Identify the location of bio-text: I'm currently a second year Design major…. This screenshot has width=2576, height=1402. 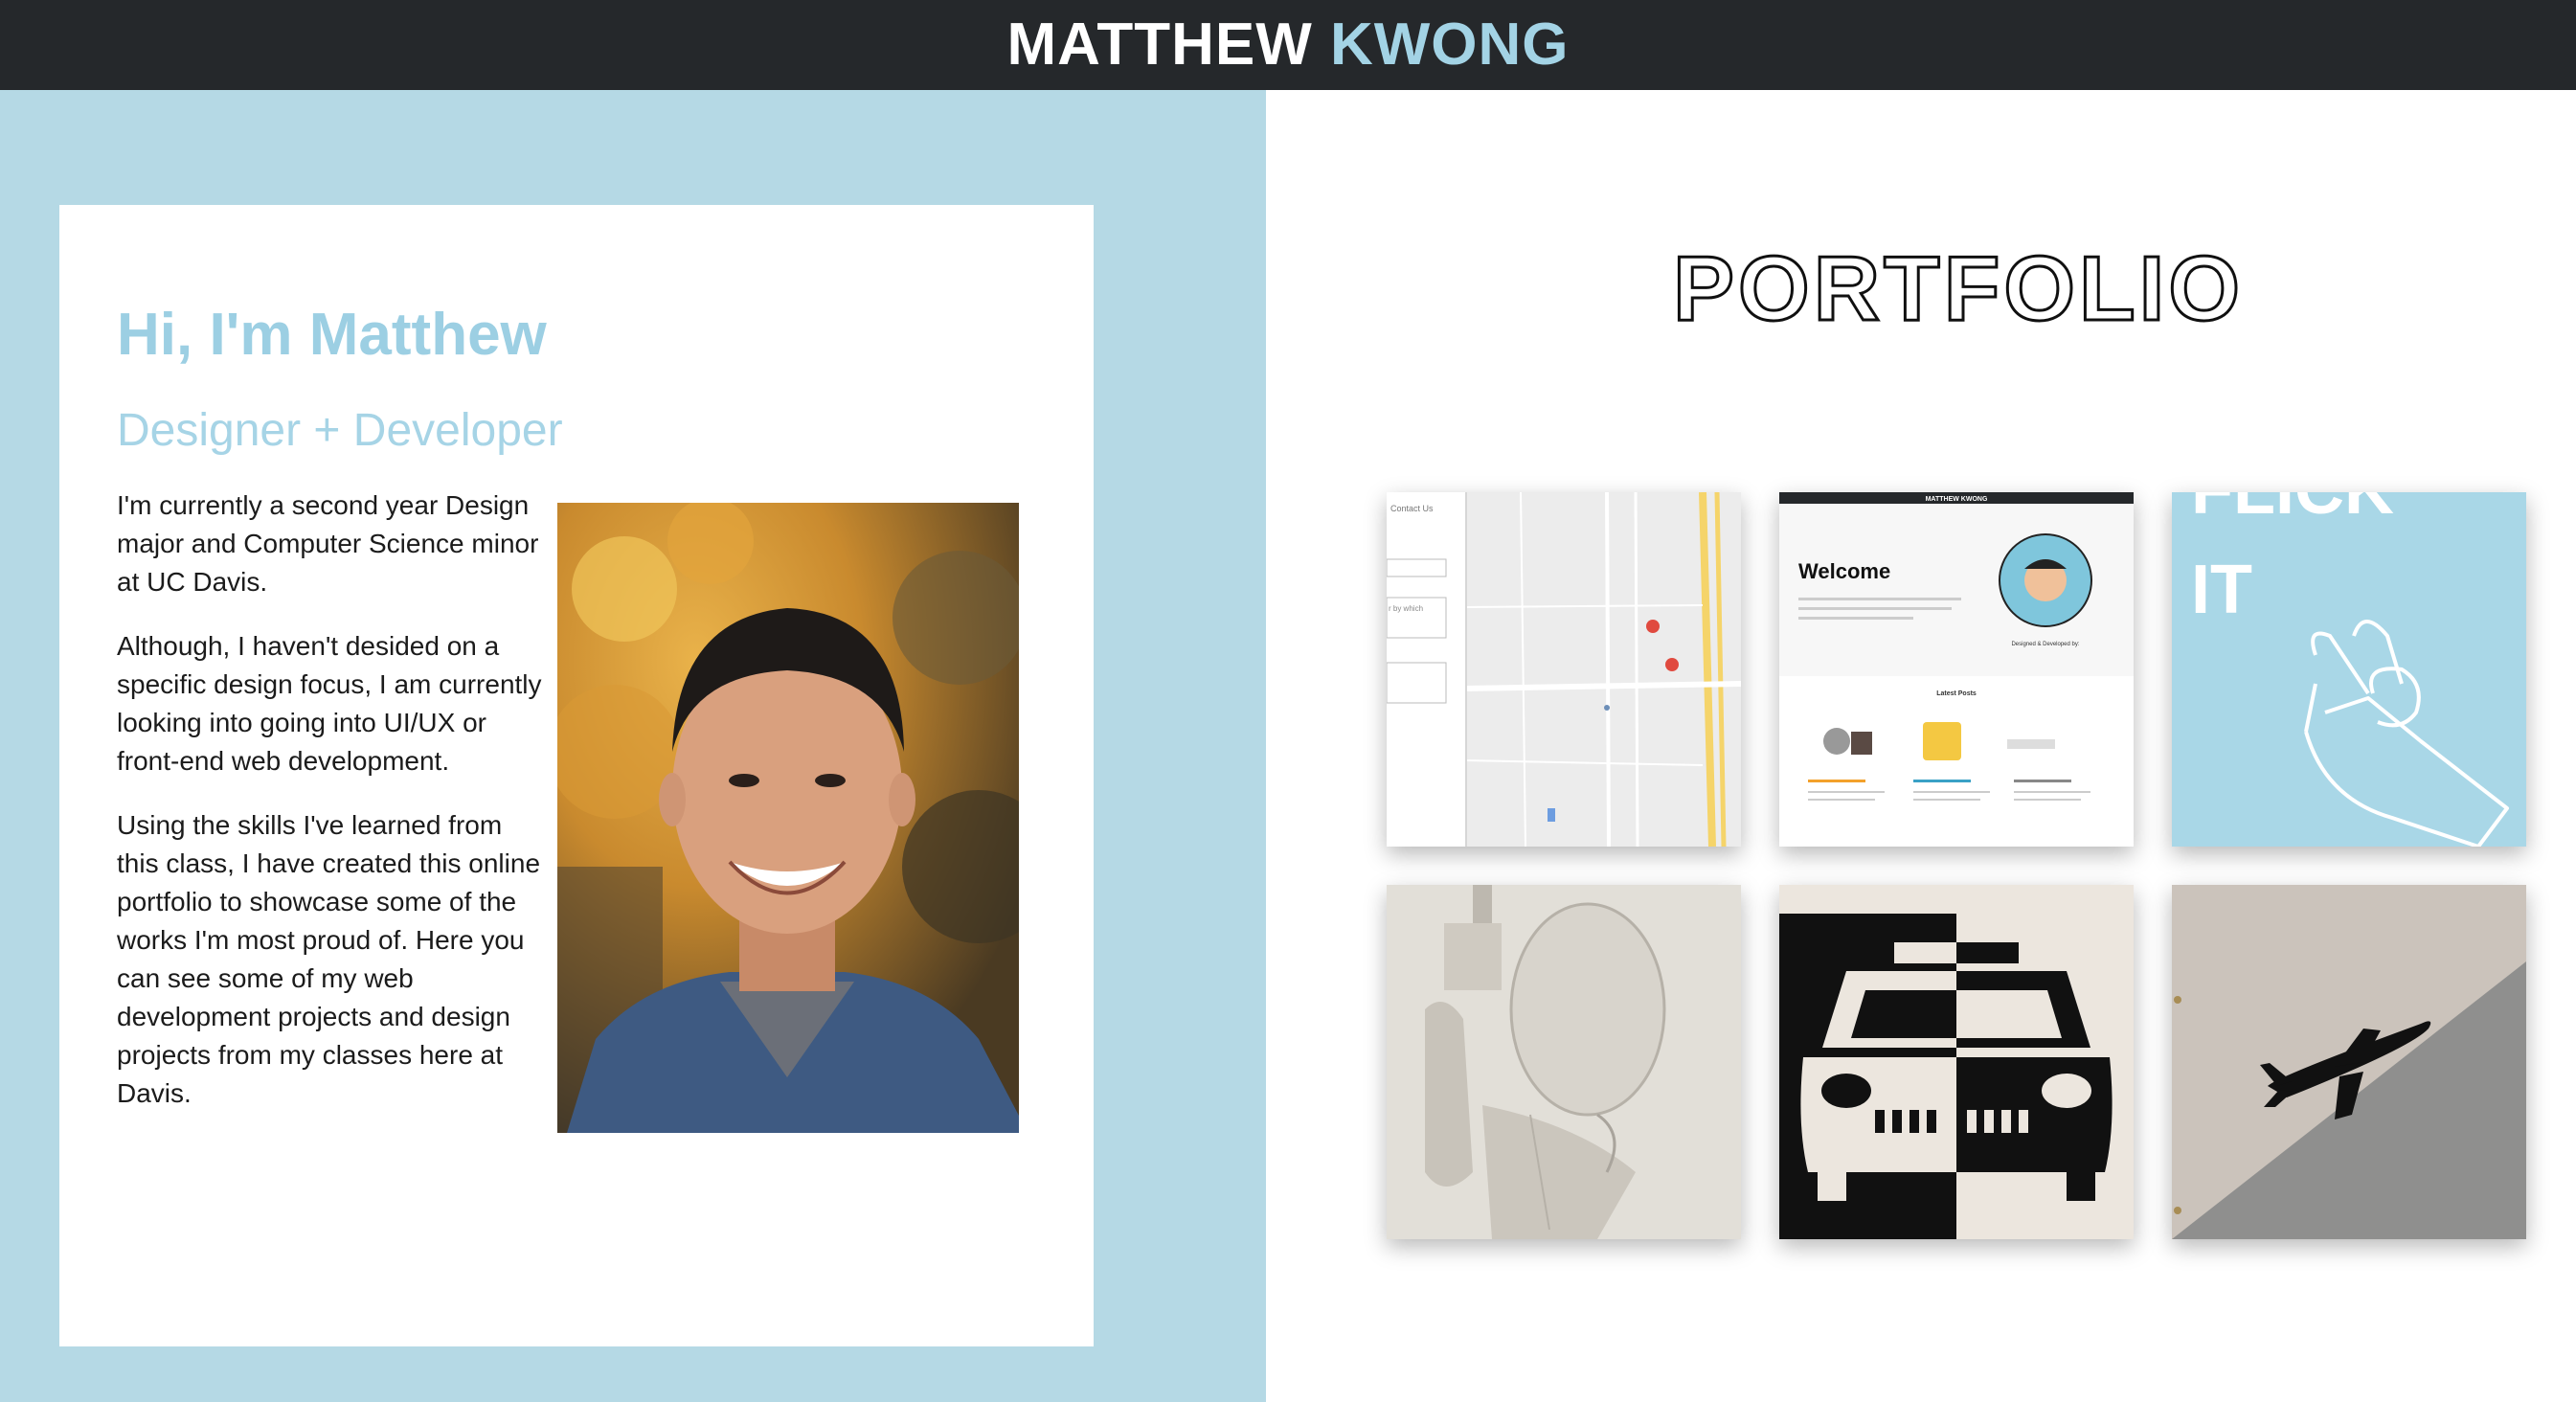
(332, 812).